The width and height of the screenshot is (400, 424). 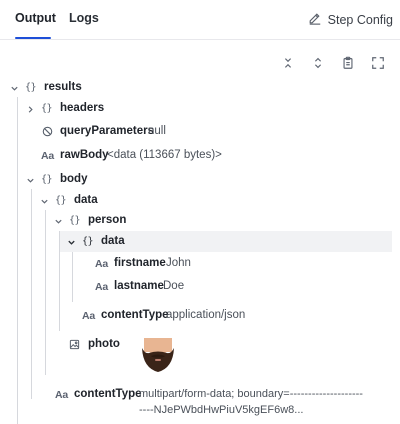 What do you see at coordinates (360, 19) in the screenshot?
I see `step-config-label: Step Config` at bounding box center [360, 19].